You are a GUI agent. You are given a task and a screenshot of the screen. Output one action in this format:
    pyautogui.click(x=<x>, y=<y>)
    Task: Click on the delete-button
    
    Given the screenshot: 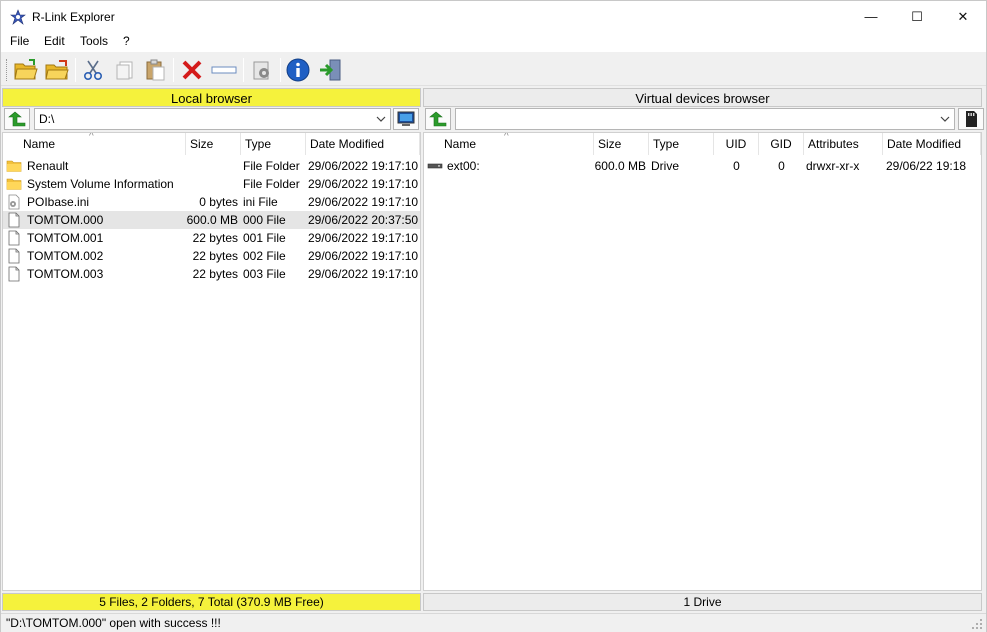 What is the action you would take?
    pyautogui.click(x=192, y=70)
    